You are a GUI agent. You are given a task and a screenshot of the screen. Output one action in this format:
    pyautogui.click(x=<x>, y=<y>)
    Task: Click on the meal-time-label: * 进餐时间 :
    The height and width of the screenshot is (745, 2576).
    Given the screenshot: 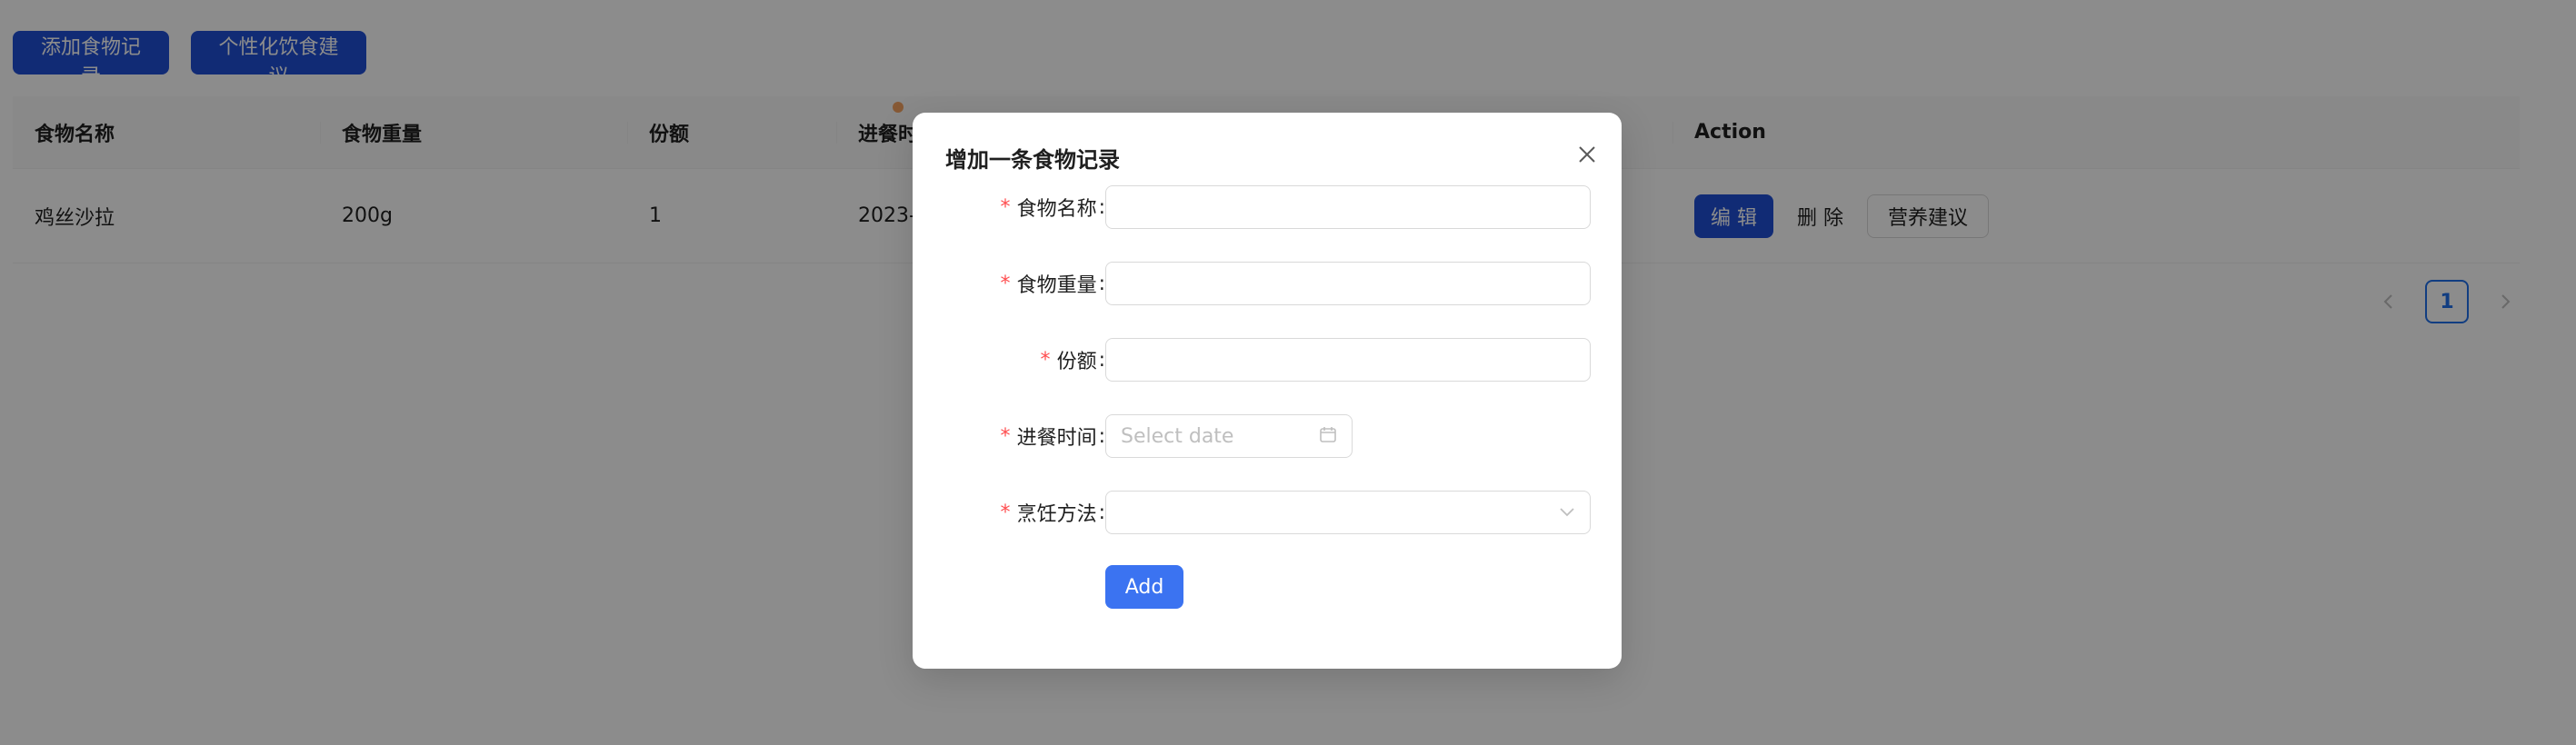 What is the action you would take?
    pyautogui.click(x=1052, y=436)
    